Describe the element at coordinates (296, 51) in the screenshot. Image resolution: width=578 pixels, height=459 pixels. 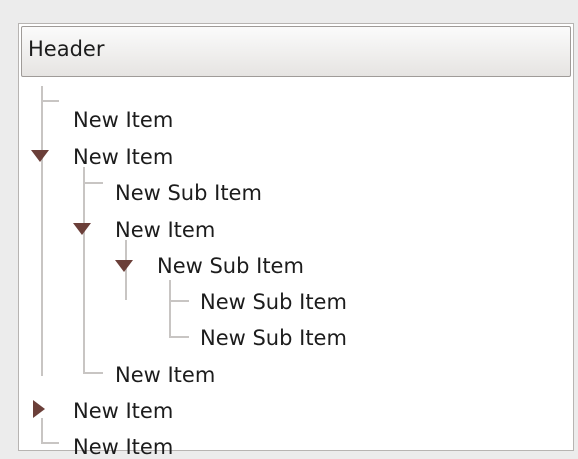
I see `column-header: Header` at that location.